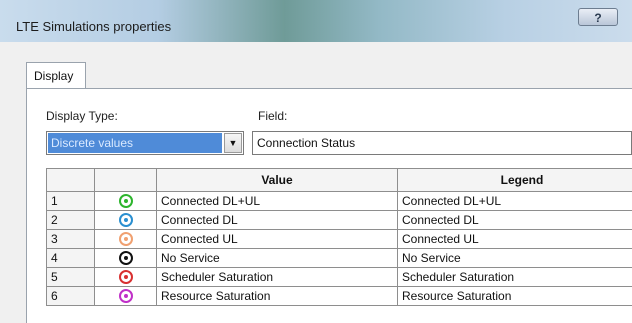 The image size is (632, 323). Describe the element at coordinates (273, 116) in the screenshot. I see `field-label: Field:` at that location.